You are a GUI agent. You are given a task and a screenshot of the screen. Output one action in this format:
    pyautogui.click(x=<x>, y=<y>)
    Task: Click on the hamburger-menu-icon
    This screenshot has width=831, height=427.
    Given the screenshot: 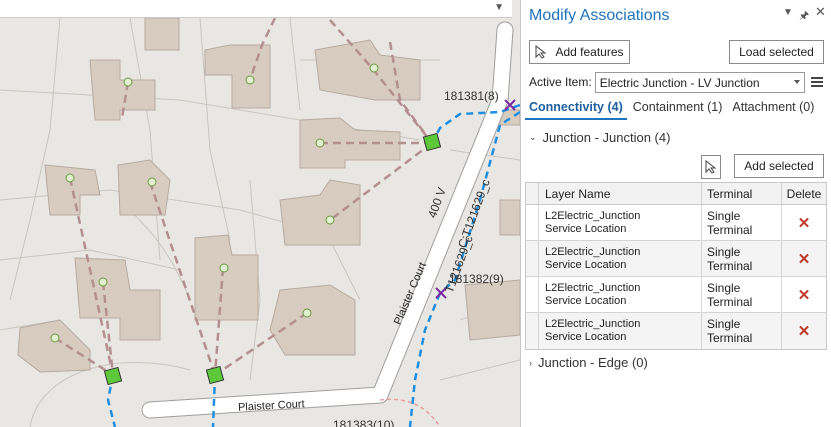 What is the action you would take?
    pyautogui.click(x=816, y=82)
    